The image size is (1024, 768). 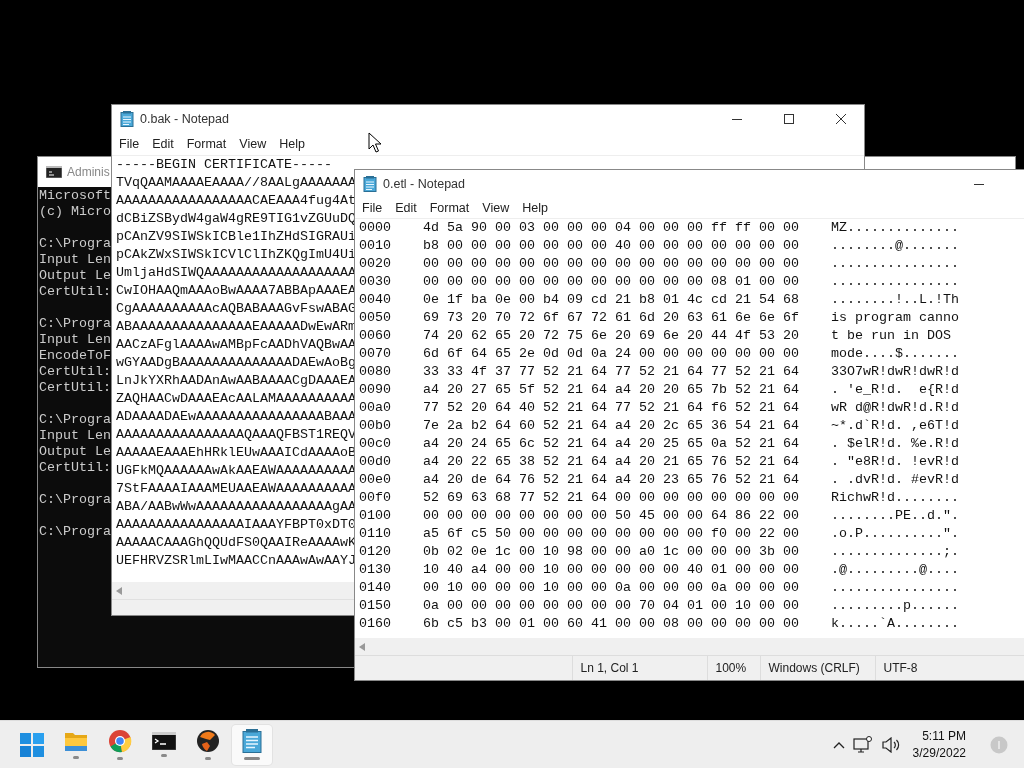 I want to click on close-icon, so click(x=841, y=119).